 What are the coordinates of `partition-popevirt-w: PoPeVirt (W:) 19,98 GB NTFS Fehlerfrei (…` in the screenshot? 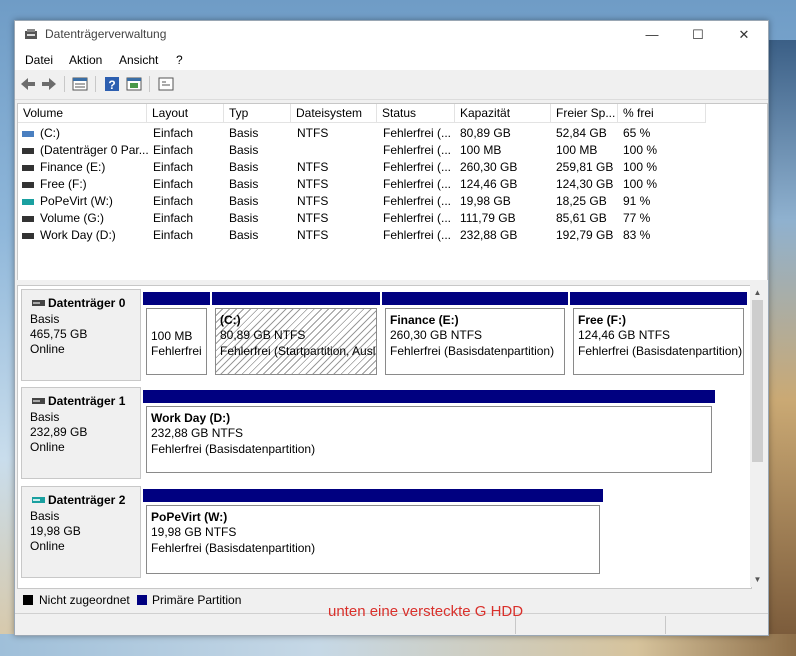 It's located at (373, 533).